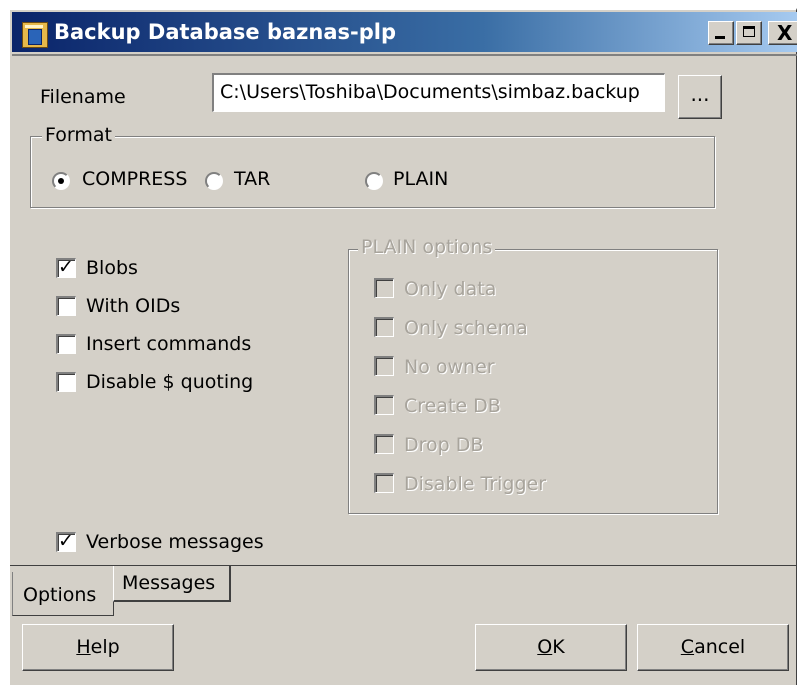 This screenshot has width=797, height=685. I want to click on maximize-button, so click(749, 33).